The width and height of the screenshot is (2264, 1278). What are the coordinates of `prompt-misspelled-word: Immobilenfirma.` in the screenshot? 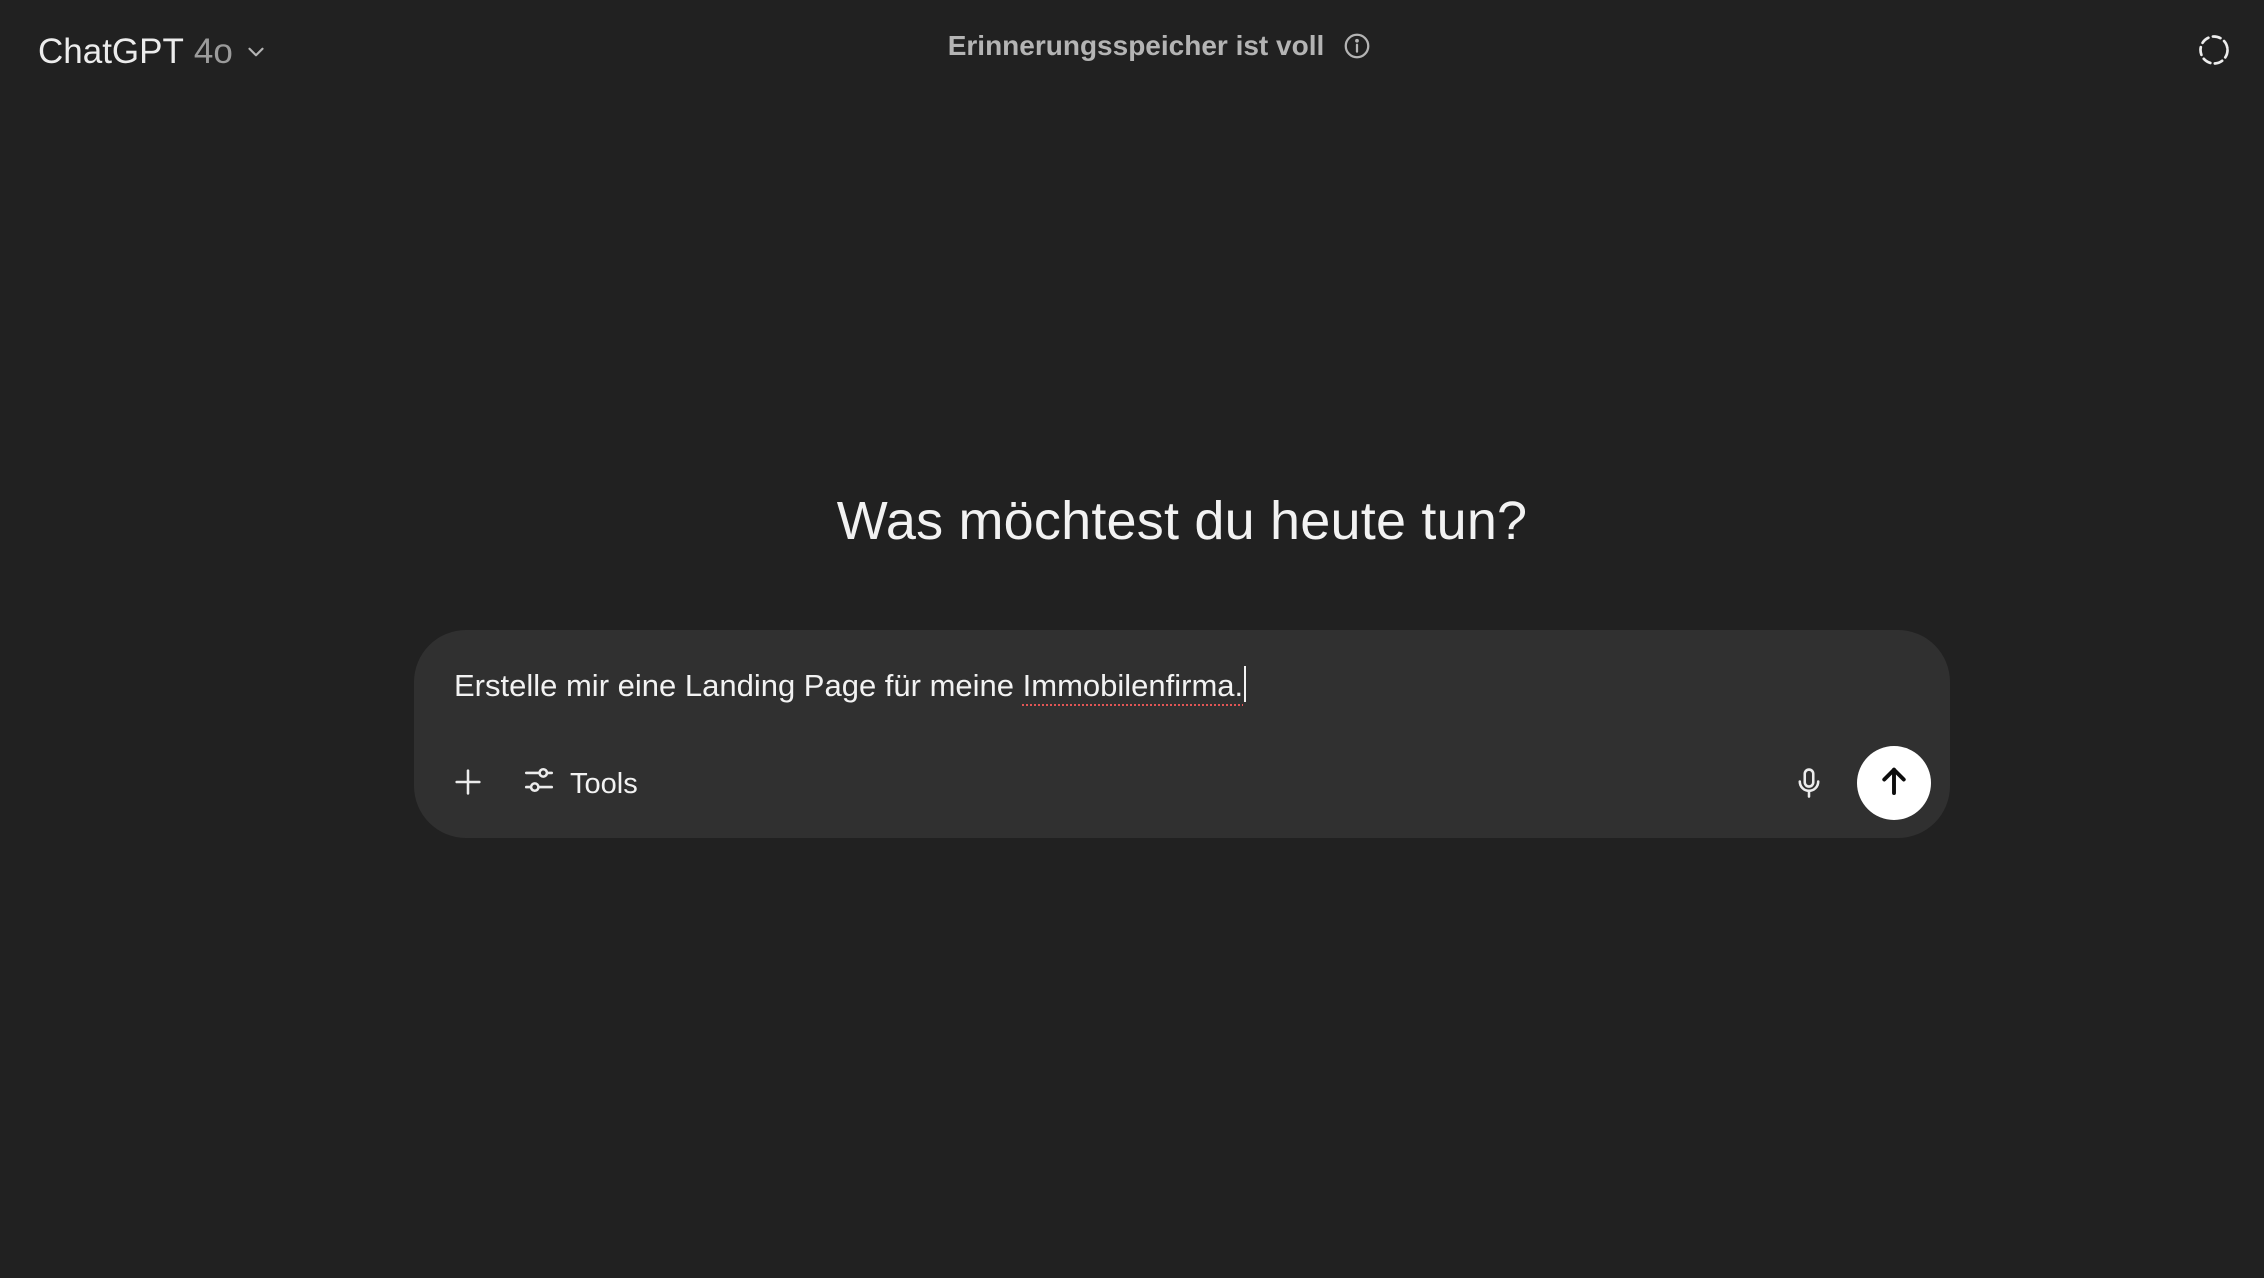 It's located at (1133, 685).